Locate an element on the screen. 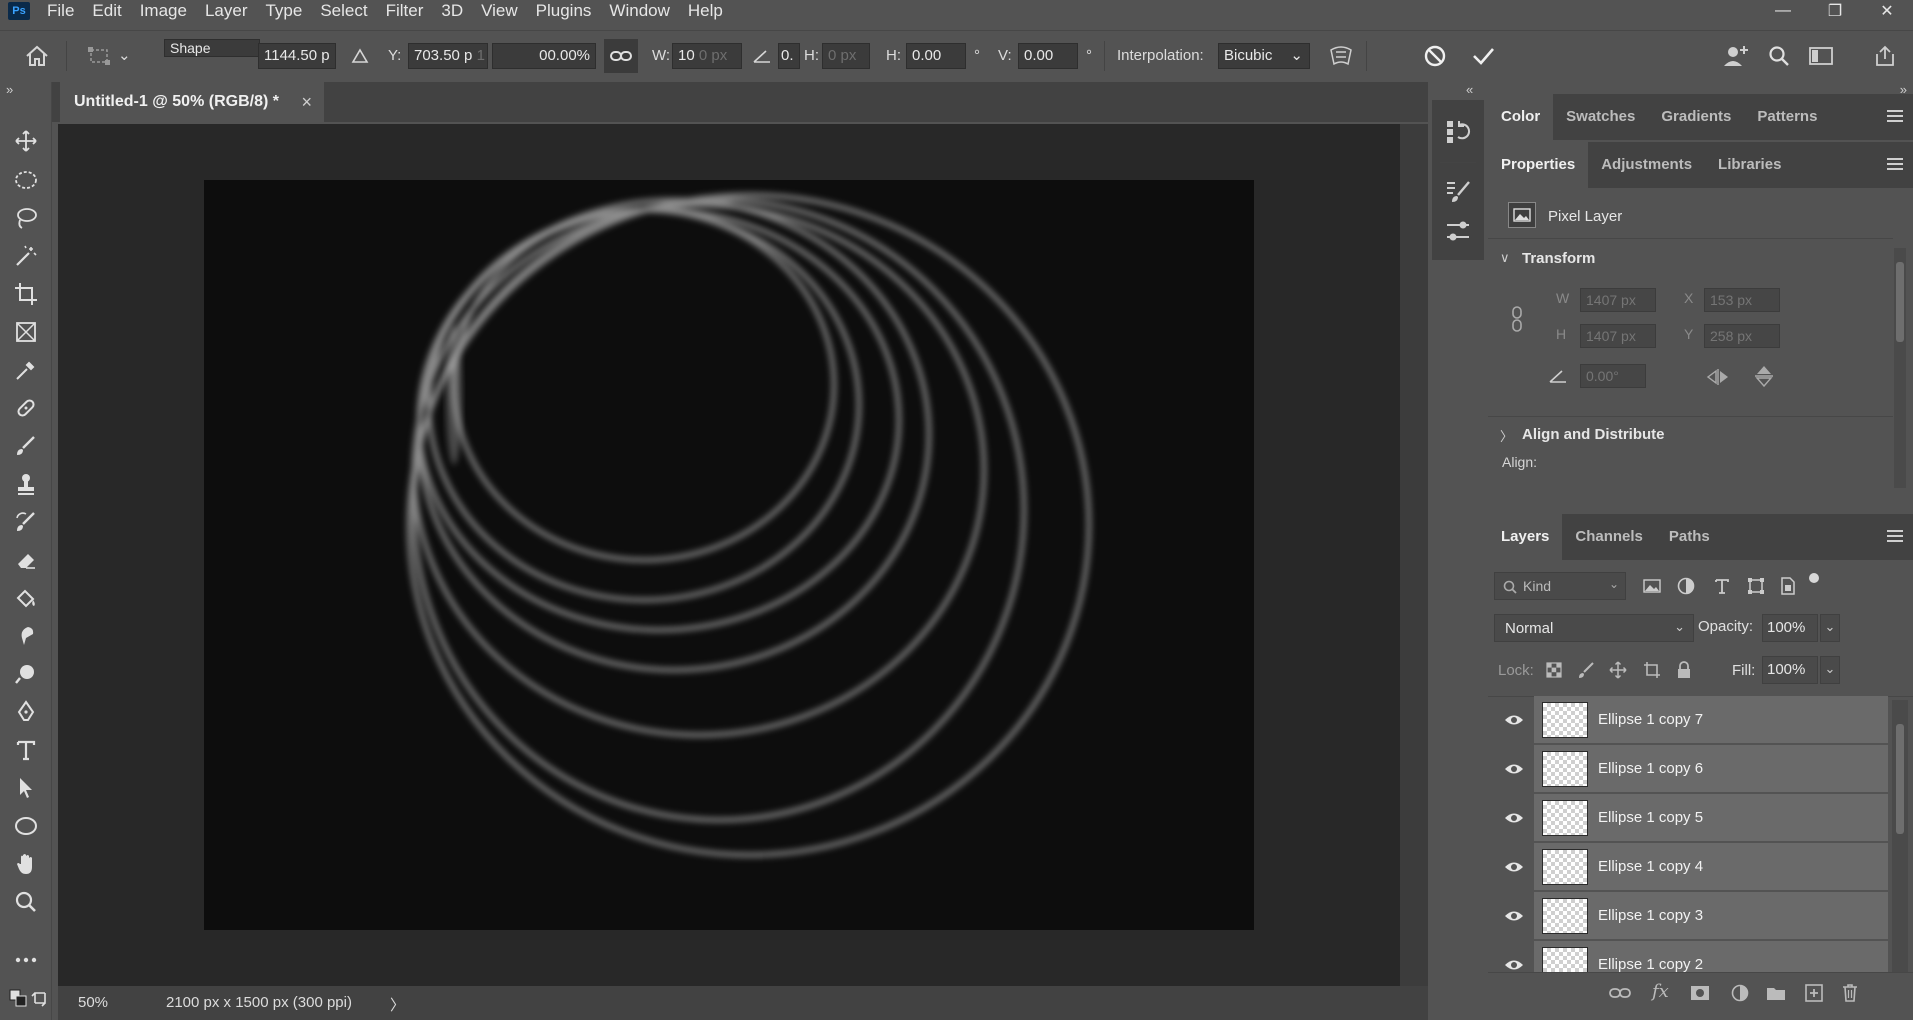 The width and height of the screenshot is (1913, 1020). menu-plugins: Plugins is located at coordinates (564, 11).